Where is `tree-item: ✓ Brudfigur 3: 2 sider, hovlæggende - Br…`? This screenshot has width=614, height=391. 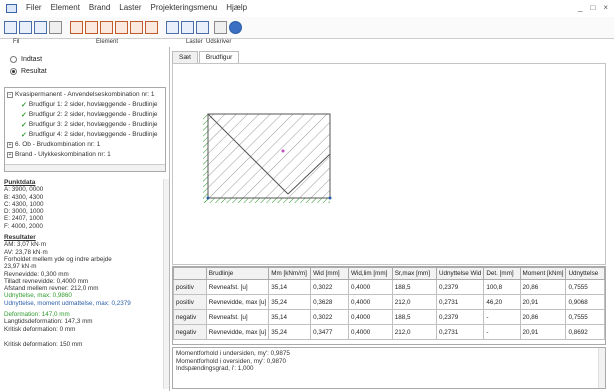
tree-item: ✓ Brudfigur 3: 2 sider, hovlæggende - Br… is located at coordinates (89, 124).